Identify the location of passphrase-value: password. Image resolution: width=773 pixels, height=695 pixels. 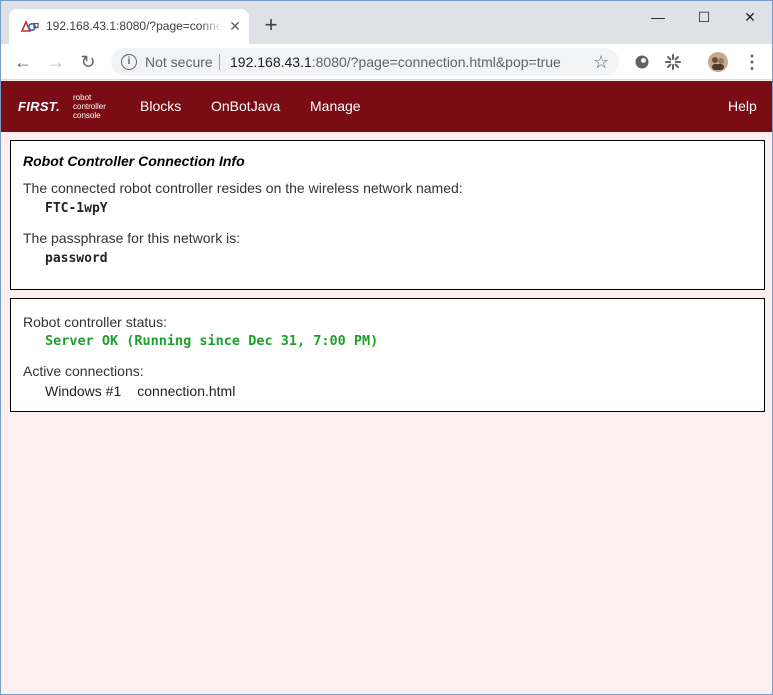
(76, 258).